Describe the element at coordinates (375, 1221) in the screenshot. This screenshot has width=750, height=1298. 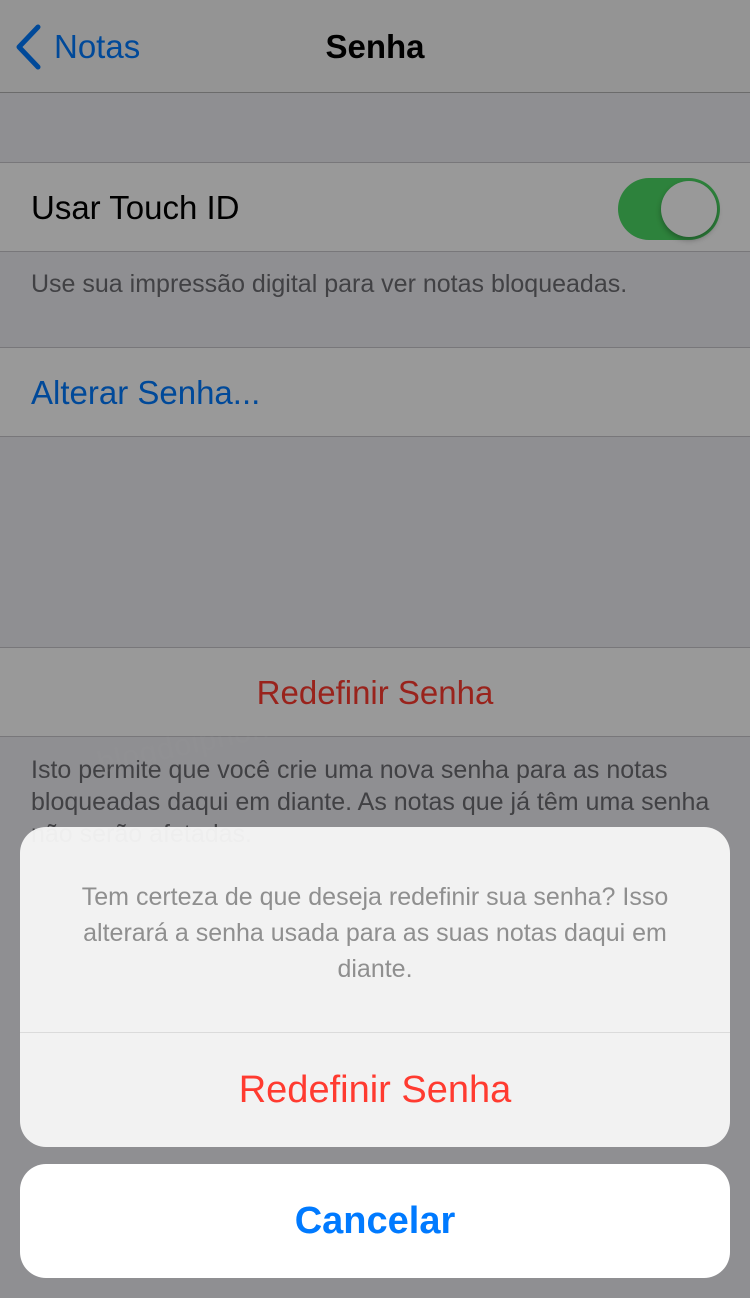
I see `cancel-button: Cancelar` at that location.